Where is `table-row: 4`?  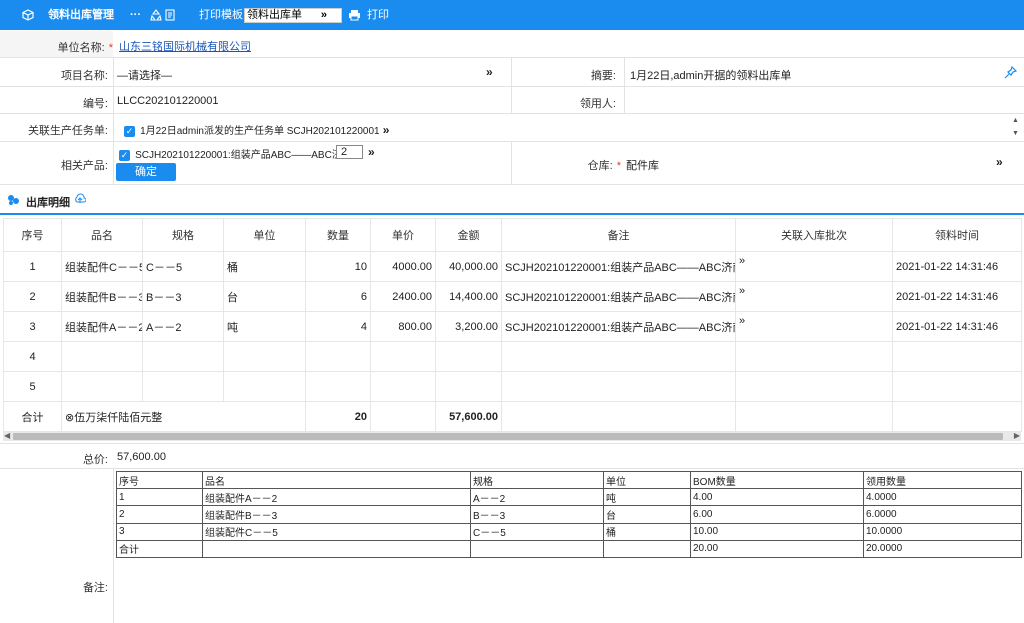
table-row: 4 is located at coordinates (512, 356).